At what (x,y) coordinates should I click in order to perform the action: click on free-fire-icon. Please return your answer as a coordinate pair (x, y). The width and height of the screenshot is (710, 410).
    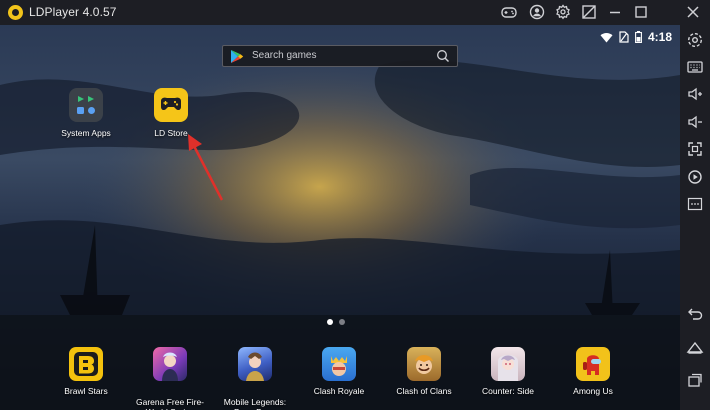
    Looking at the image, I should click on (170, 364).